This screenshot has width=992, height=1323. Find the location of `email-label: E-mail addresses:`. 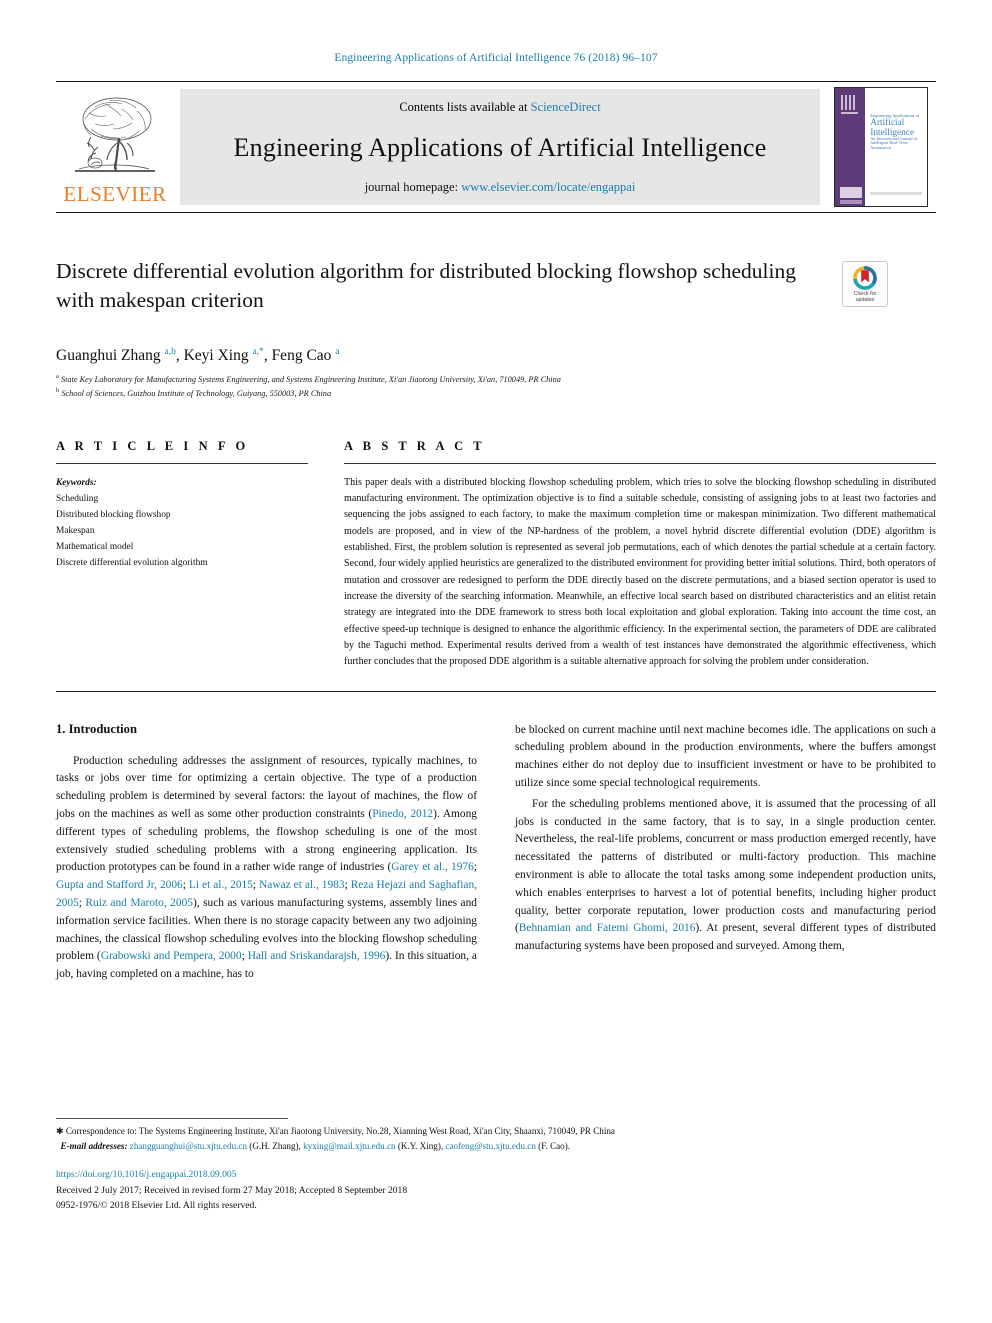

email-label: E-mail addresses: is located at coordinates (94, 1145).